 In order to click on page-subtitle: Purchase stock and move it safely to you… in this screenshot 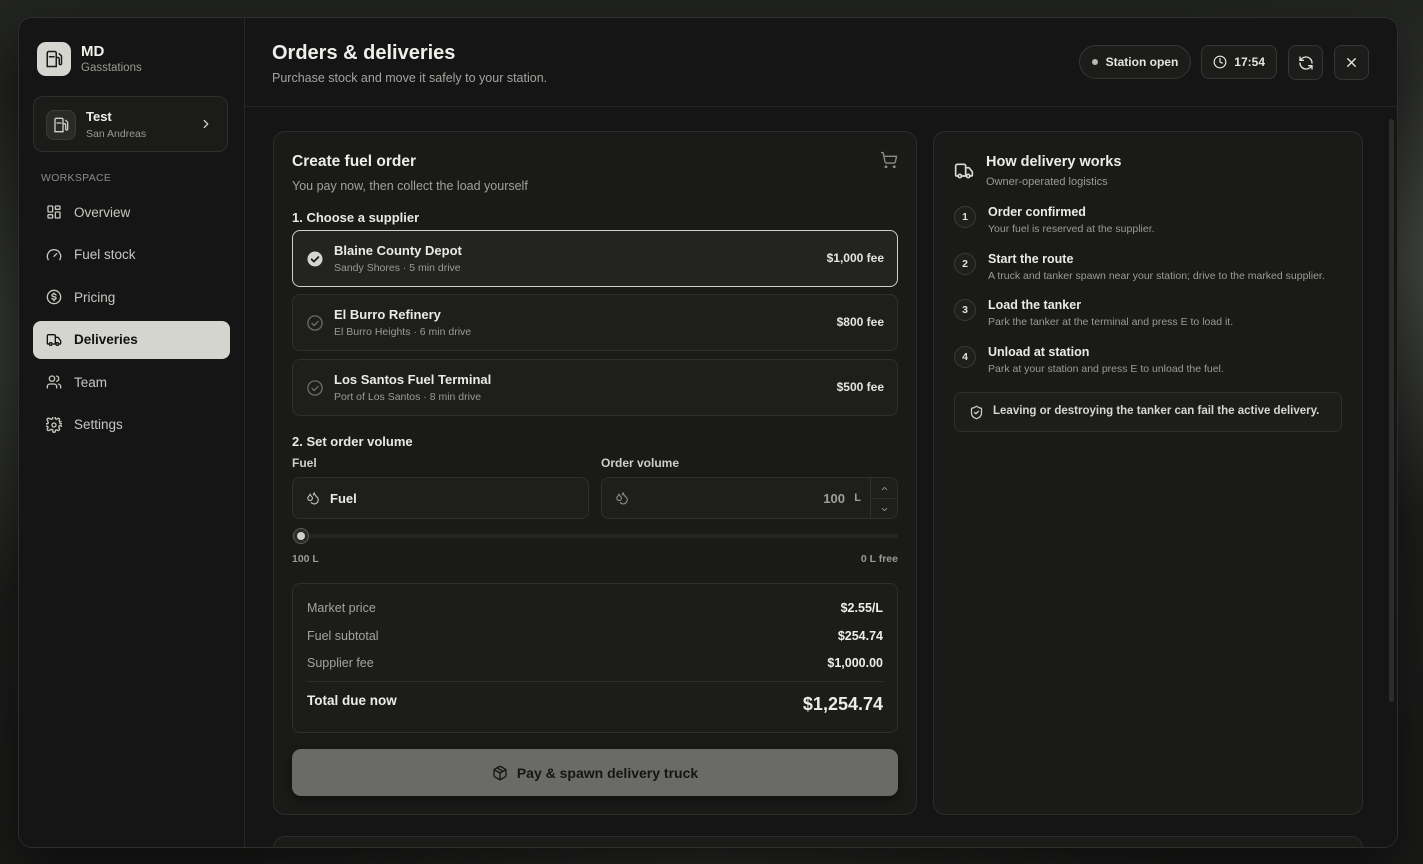, I will do `click(410, 78)`.